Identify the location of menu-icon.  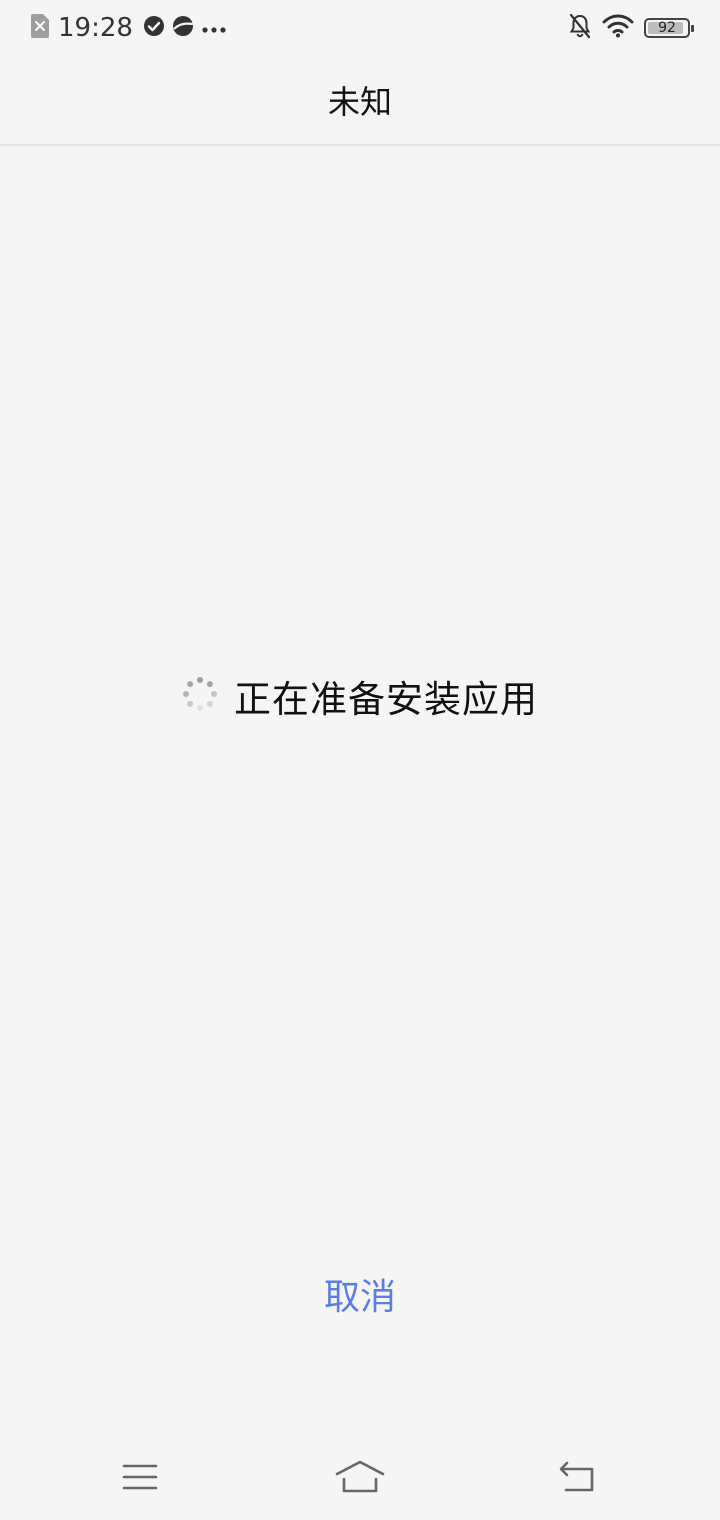
(140, 1479).